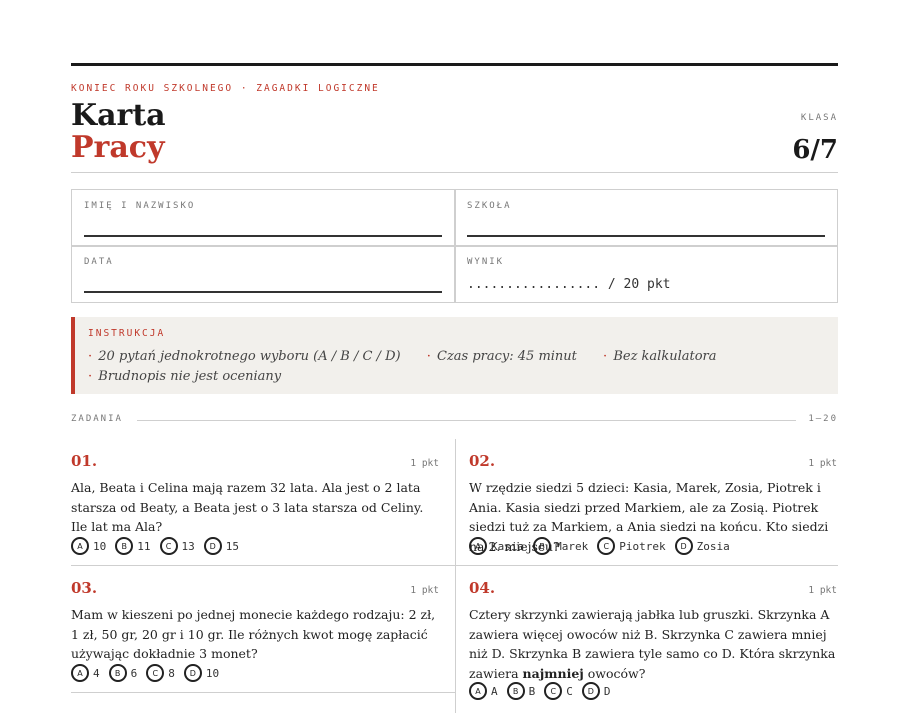 This screenshot has width=900, height=713. I want to click on school-field: SZKOŁA, so click(646, 218).